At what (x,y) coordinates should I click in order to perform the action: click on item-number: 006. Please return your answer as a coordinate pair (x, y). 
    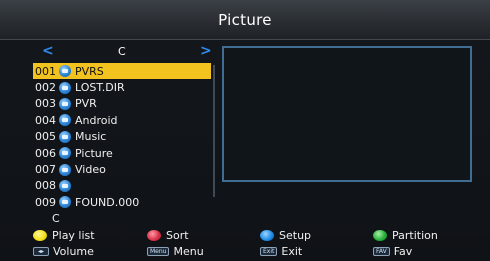
    Looking at the image, I should click on (45, 153).